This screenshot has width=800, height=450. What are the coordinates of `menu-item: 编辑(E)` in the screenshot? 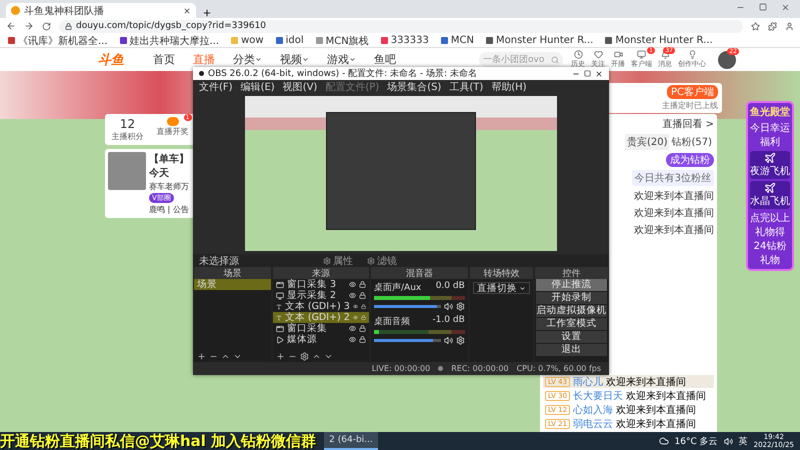 It's located at (257, 87).